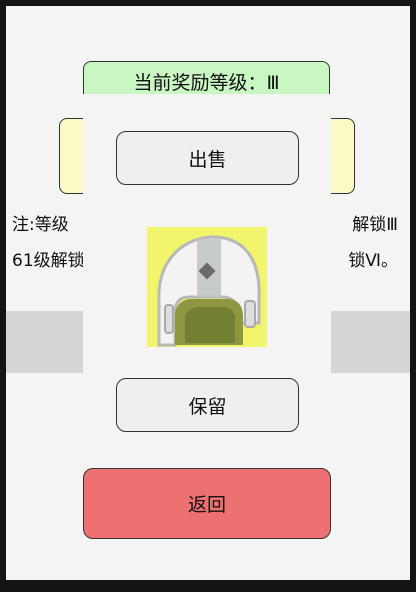 The height and width of the screenshot is (592, 416). I want to click on reward-level-label: 当前奖励等级：Ⅲ, so click(206, 82).